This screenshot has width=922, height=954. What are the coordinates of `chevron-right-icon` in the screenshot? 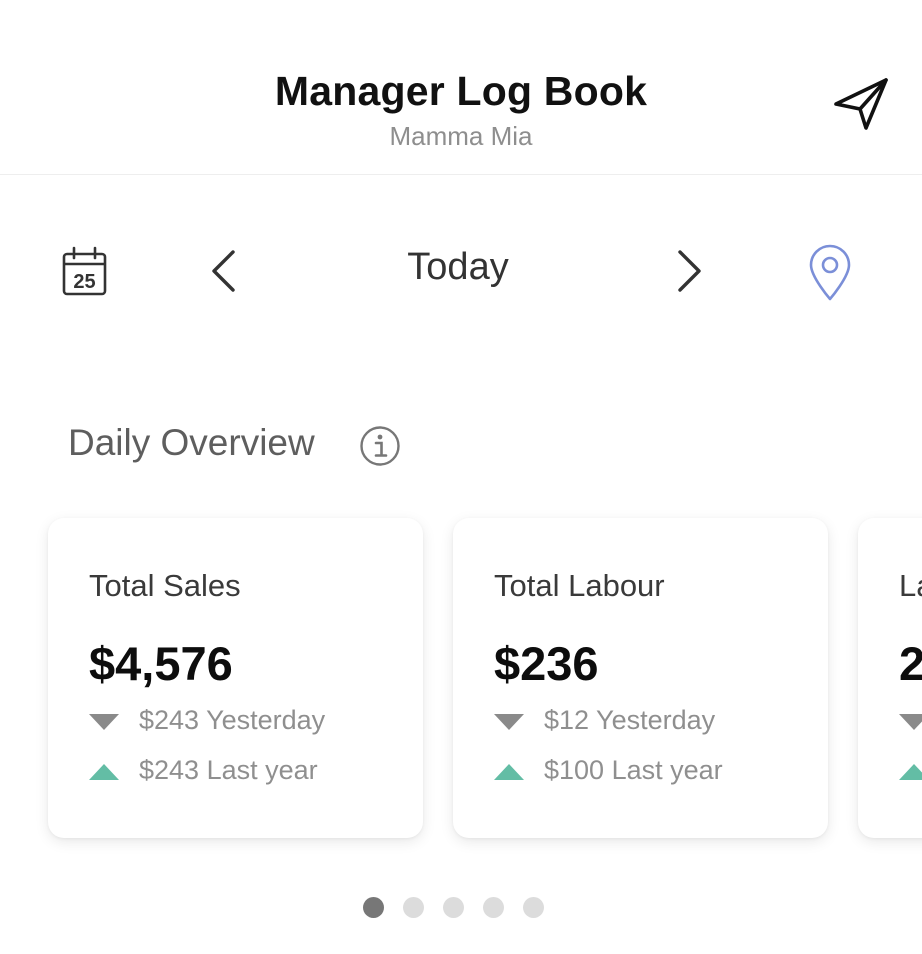 It's located at (689, 271).